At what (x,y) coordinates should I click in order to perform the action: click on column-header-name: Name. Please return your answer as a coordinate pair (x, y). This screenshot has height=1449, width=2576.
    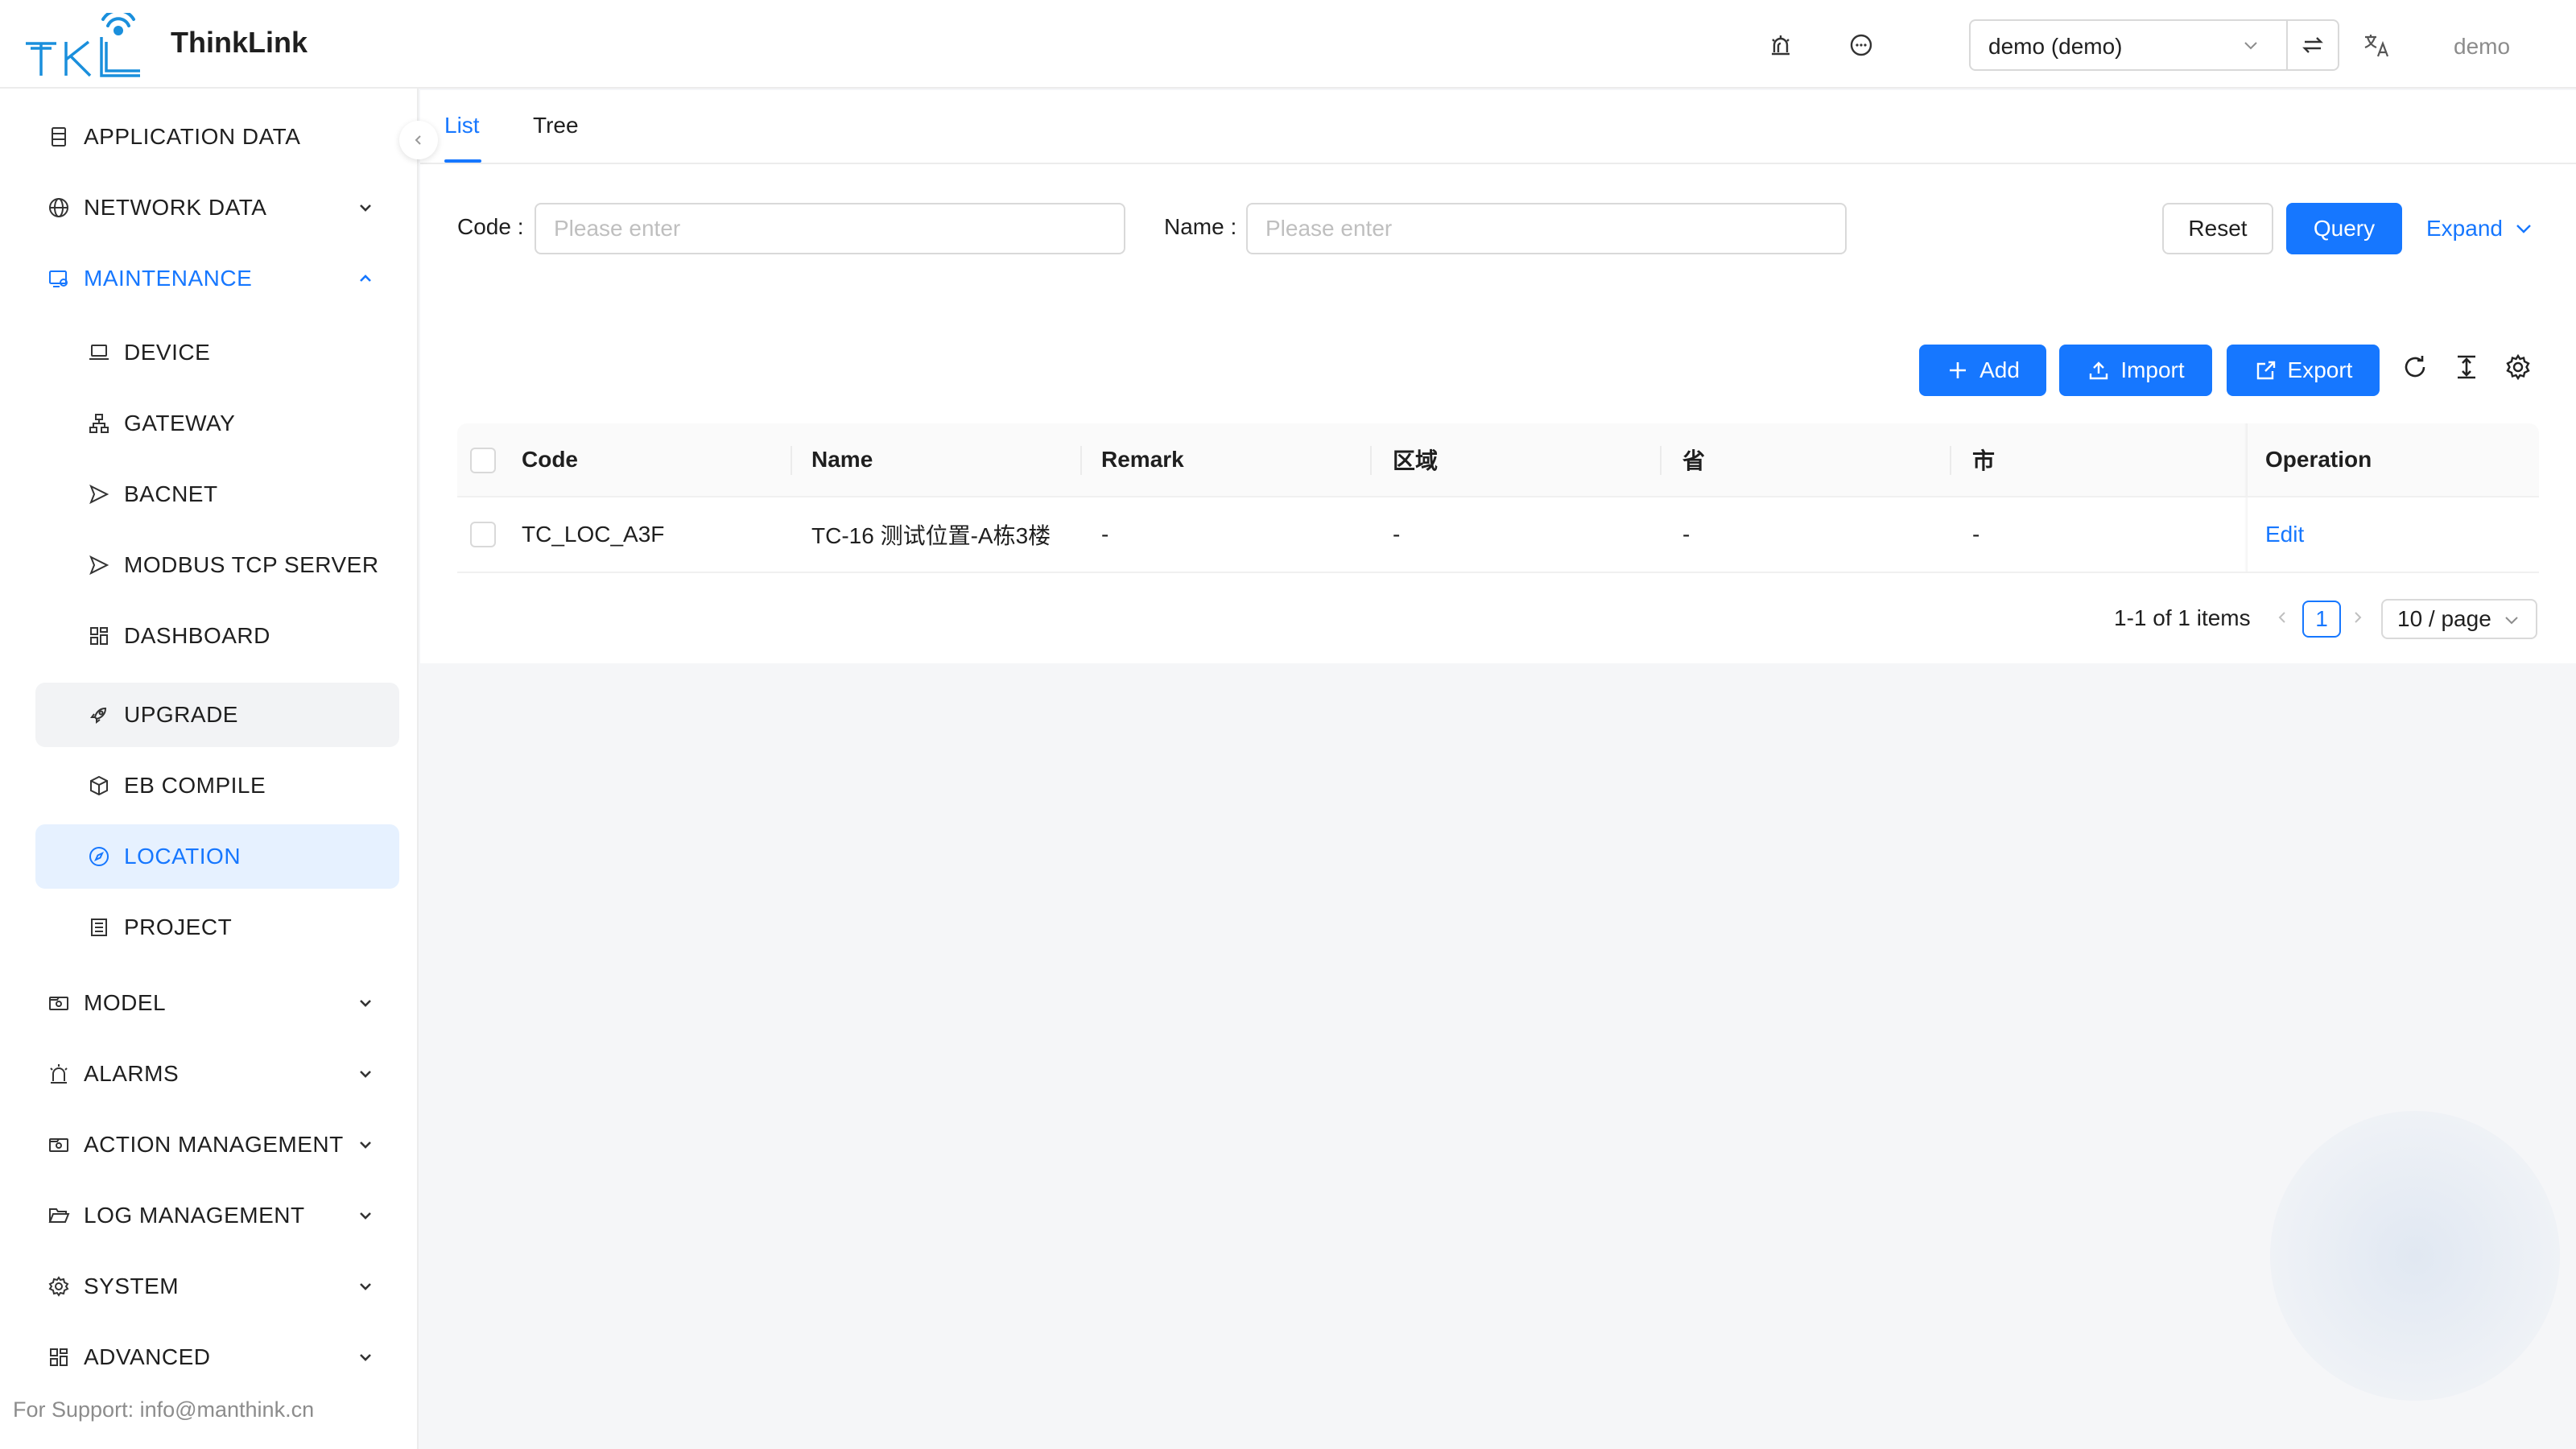
    Looking at the image, I should click on (842, 459).